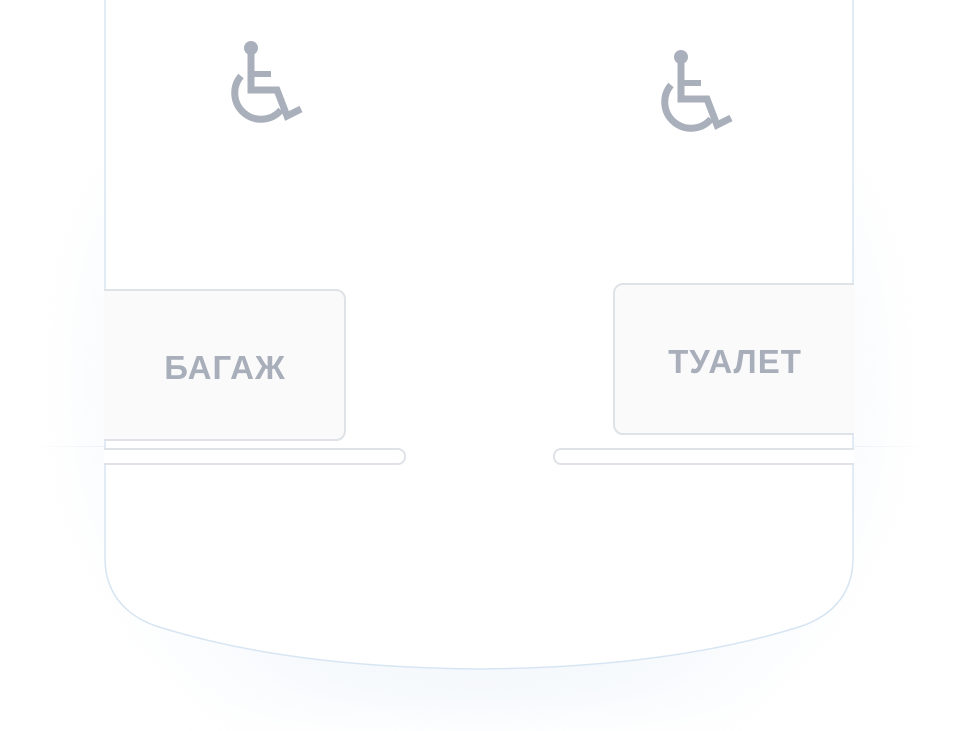 This screenshot has width=960, height=731. What do you see at coordinates (703, 456) in the screenshot?
I see `toilet-shelf` at bounding box center [703, 456].